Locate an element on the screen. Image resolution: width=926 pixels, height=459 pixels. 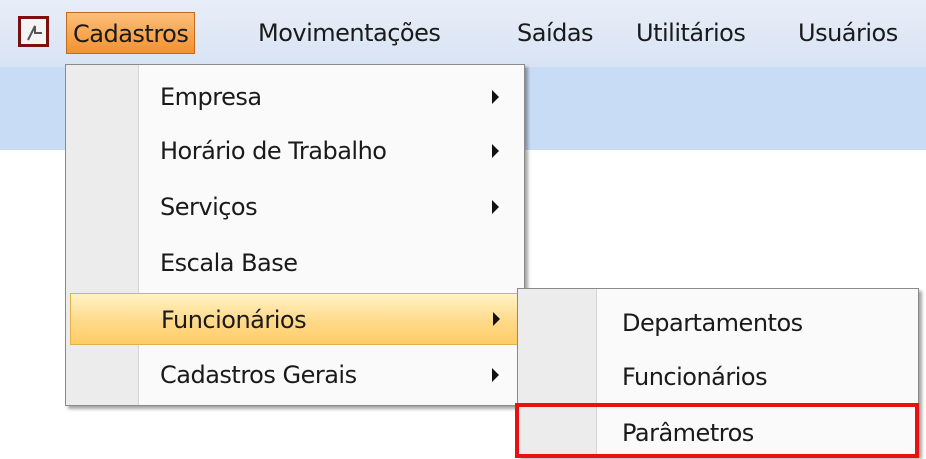
app-icon is located at coordinates (33, 31).